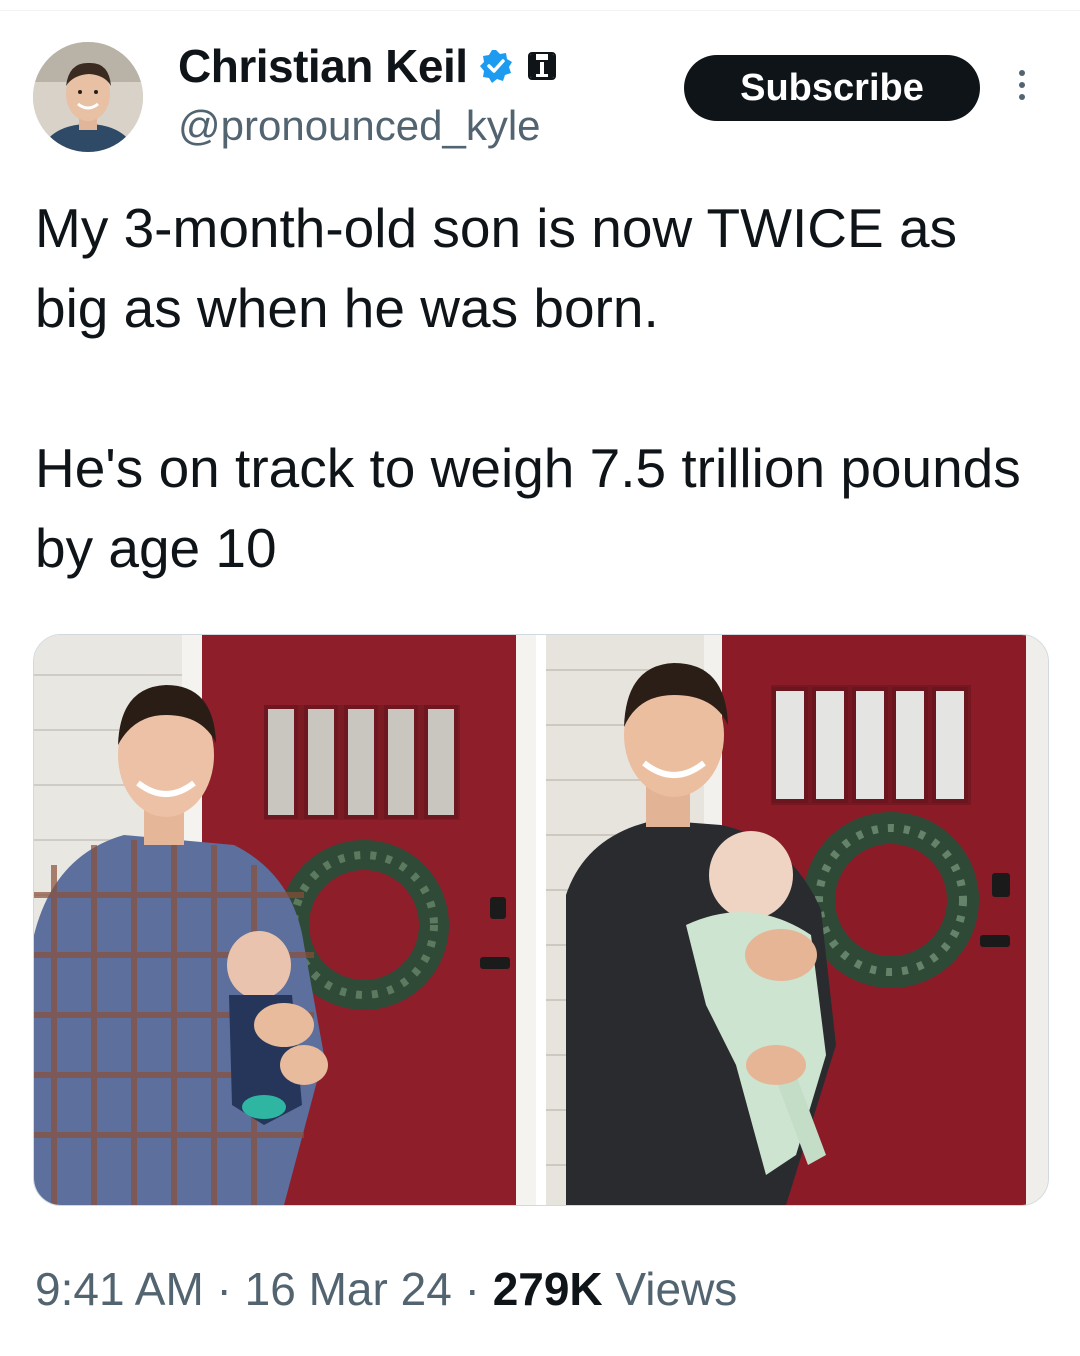  I want to click on views-label: Views, so click(670, 1289).